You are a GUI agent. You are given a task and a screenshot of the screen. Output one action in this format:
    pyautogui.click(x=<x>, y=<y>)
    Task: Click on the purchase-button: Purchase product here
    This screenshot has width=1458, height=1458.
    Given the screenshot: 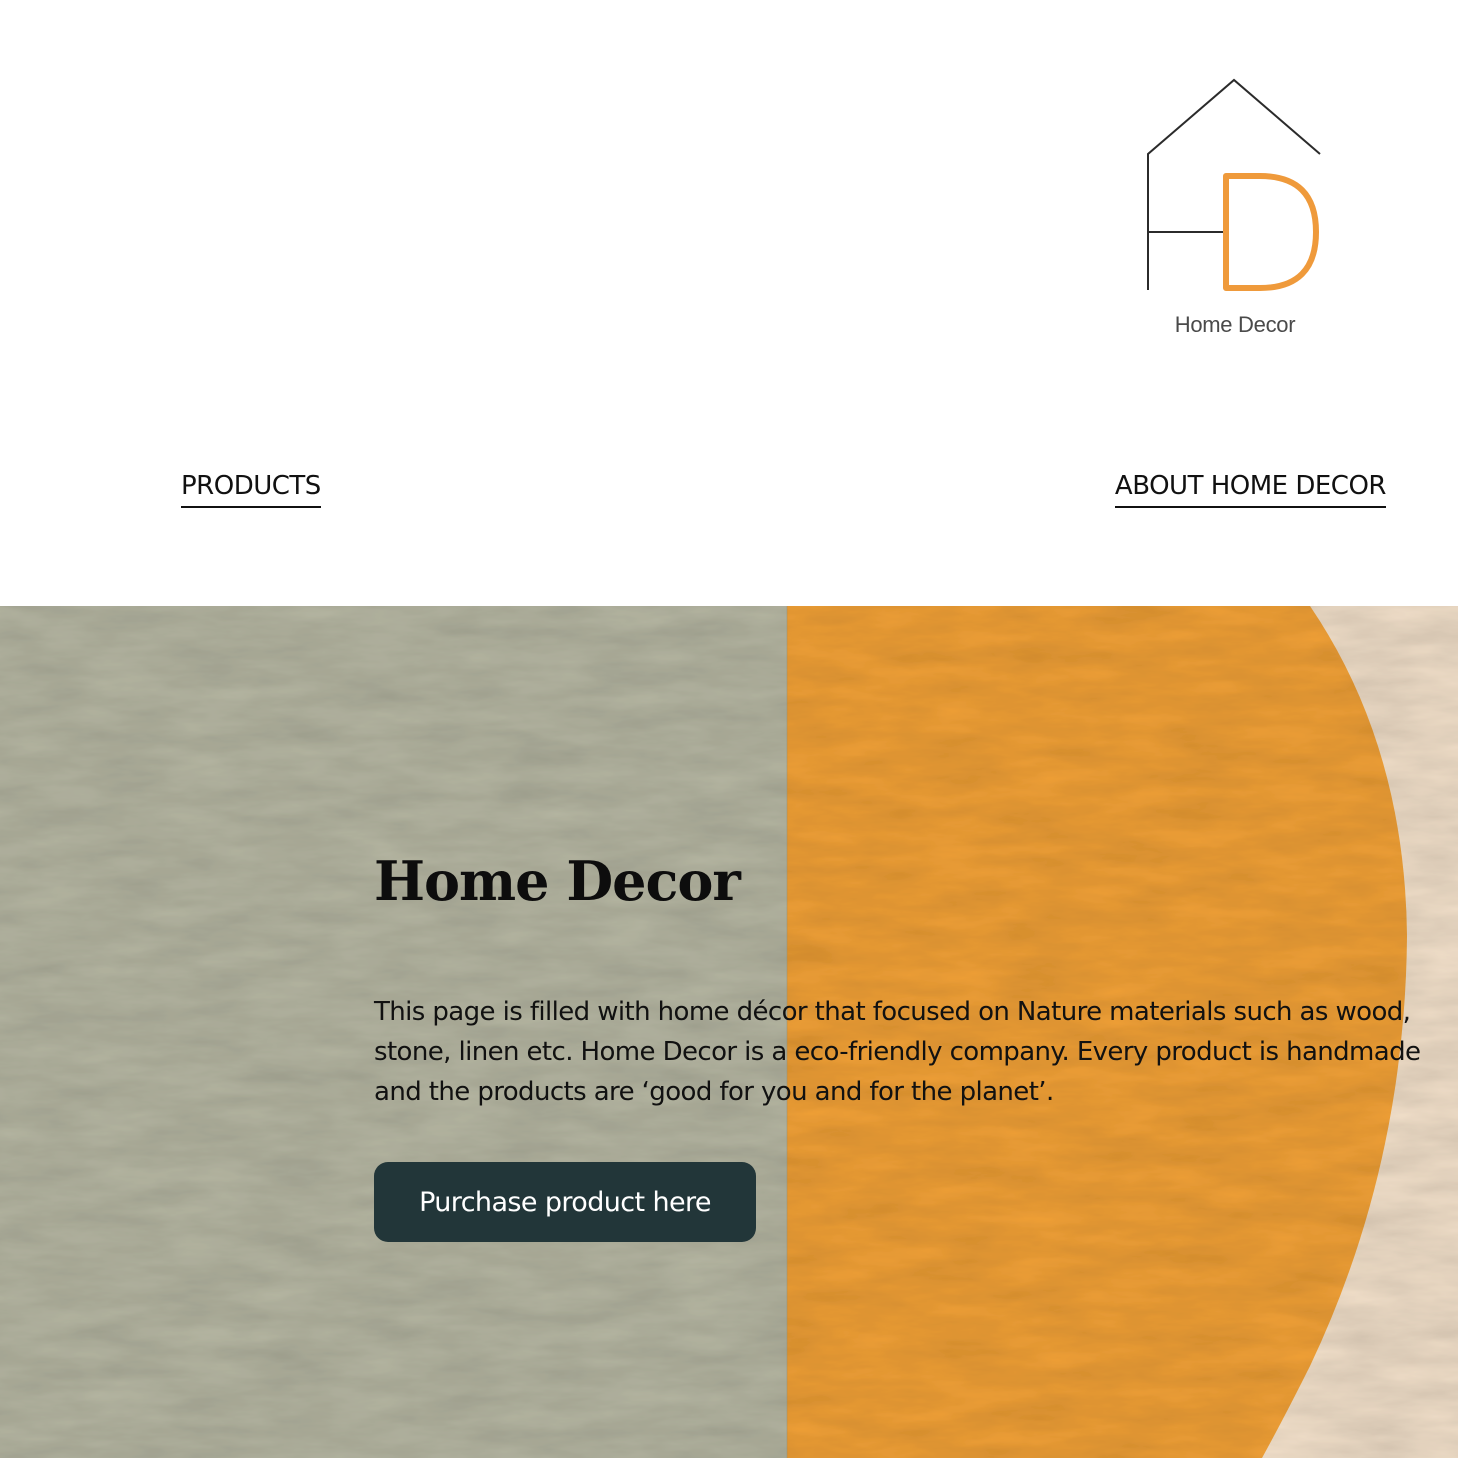 What is the action you would take?
    pyautogui.click(x=565, y=1202)
    